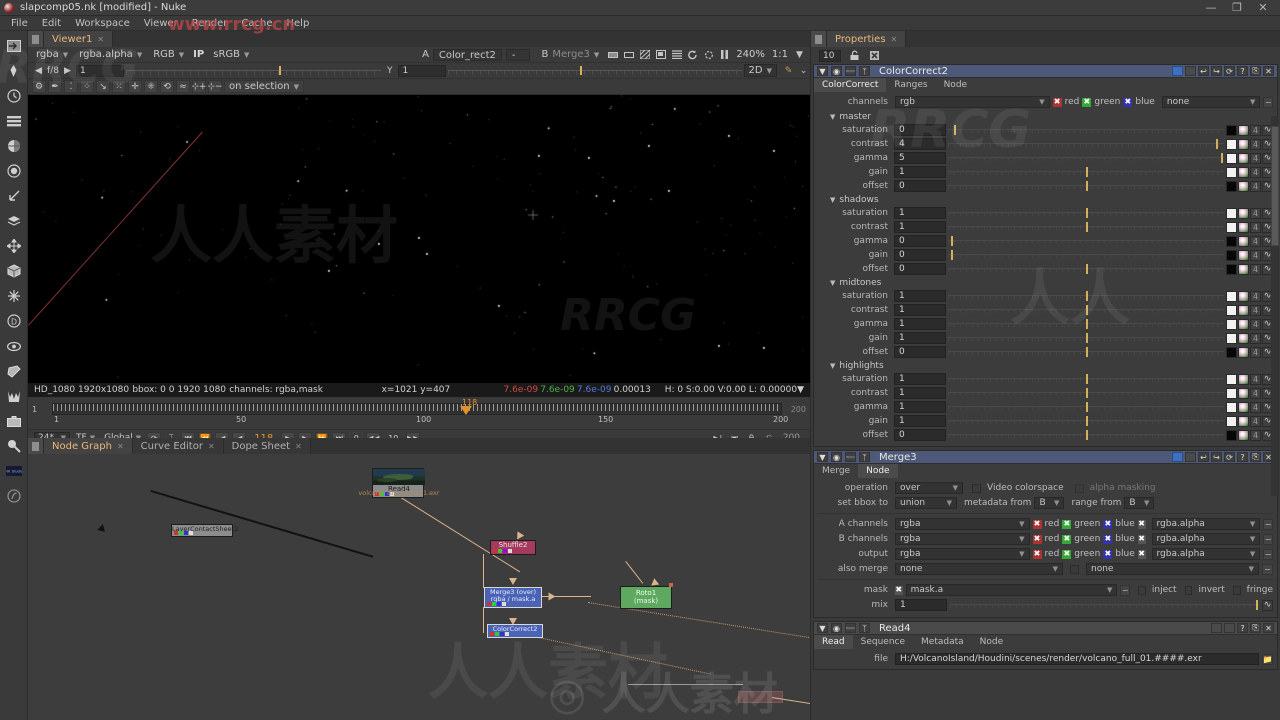  I want to click on midtones-offset-field: 0, so click(920, 352).